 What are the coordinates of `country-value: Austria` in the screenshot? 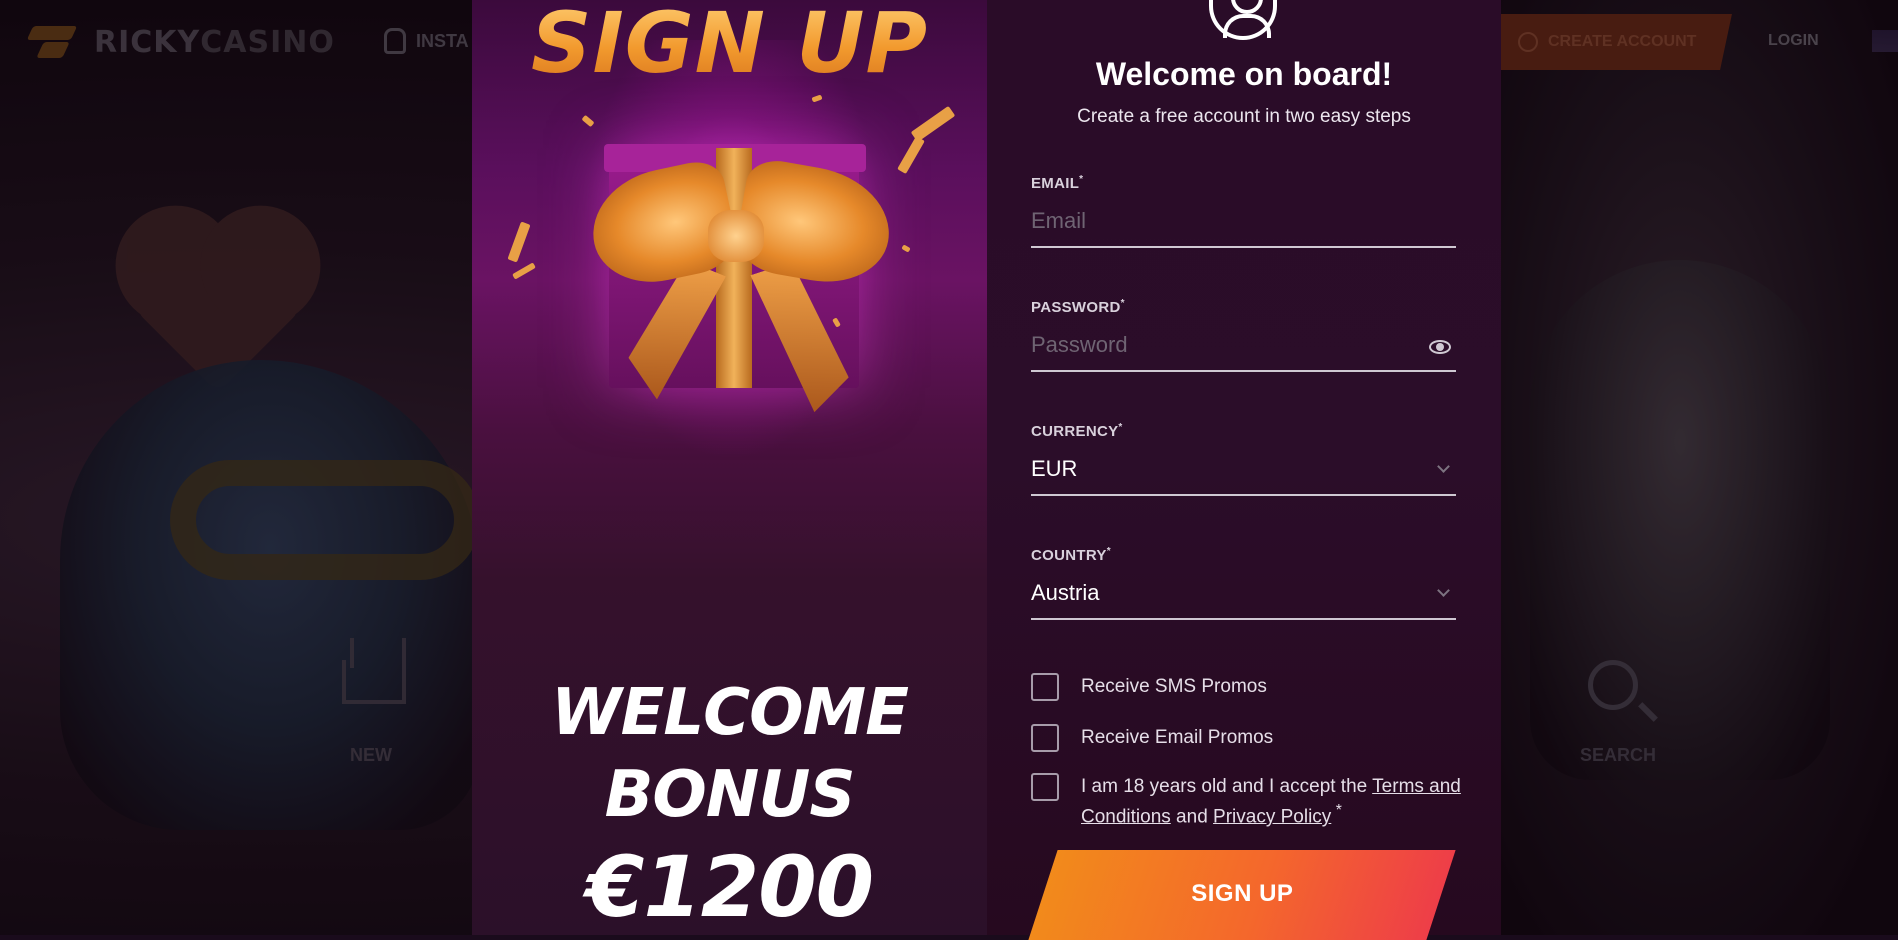 It's located at (1065, 592).